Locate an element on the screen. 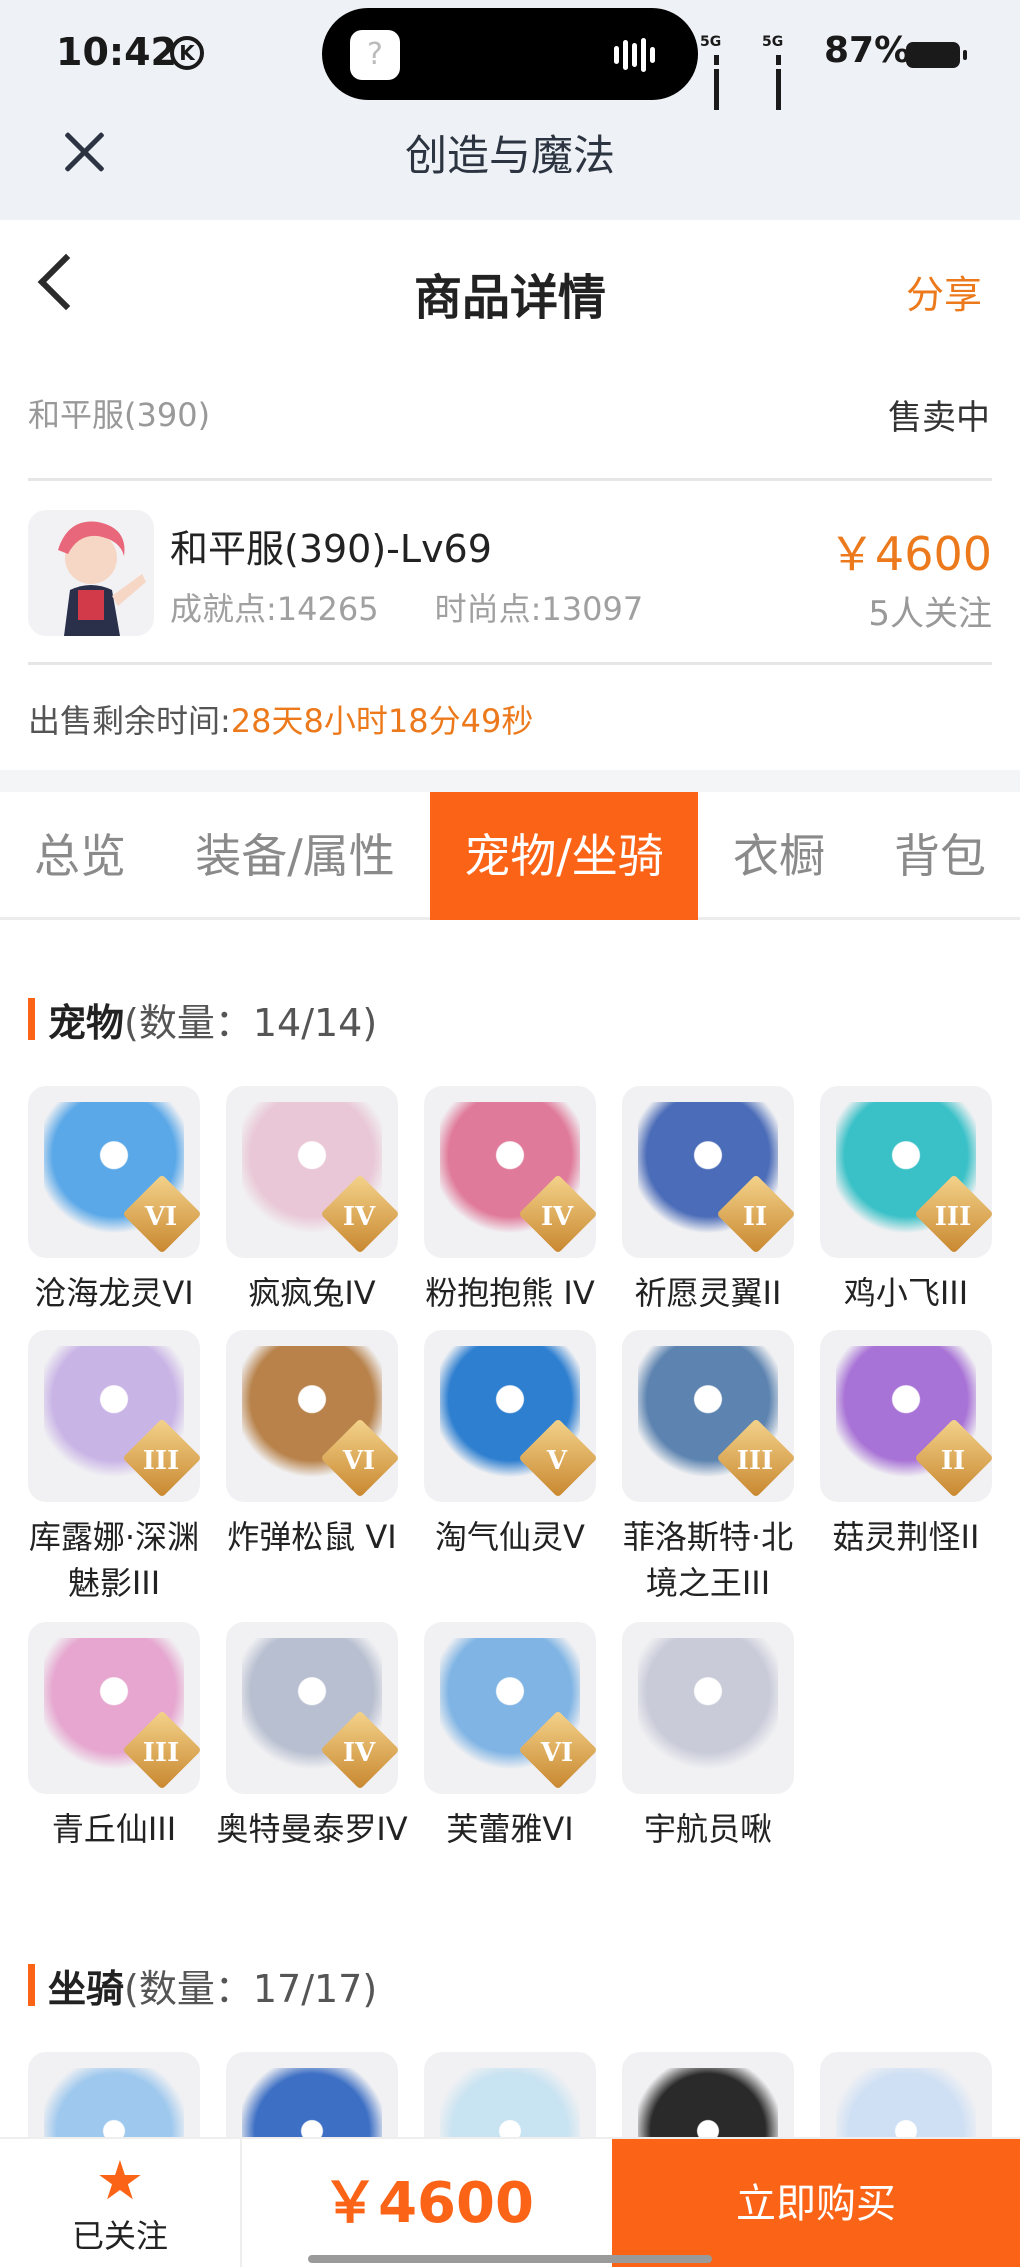 The width and height of the screenshot is (1020, 2267). bottom-price: ￥4600 is located at coordinates (428, 2203).